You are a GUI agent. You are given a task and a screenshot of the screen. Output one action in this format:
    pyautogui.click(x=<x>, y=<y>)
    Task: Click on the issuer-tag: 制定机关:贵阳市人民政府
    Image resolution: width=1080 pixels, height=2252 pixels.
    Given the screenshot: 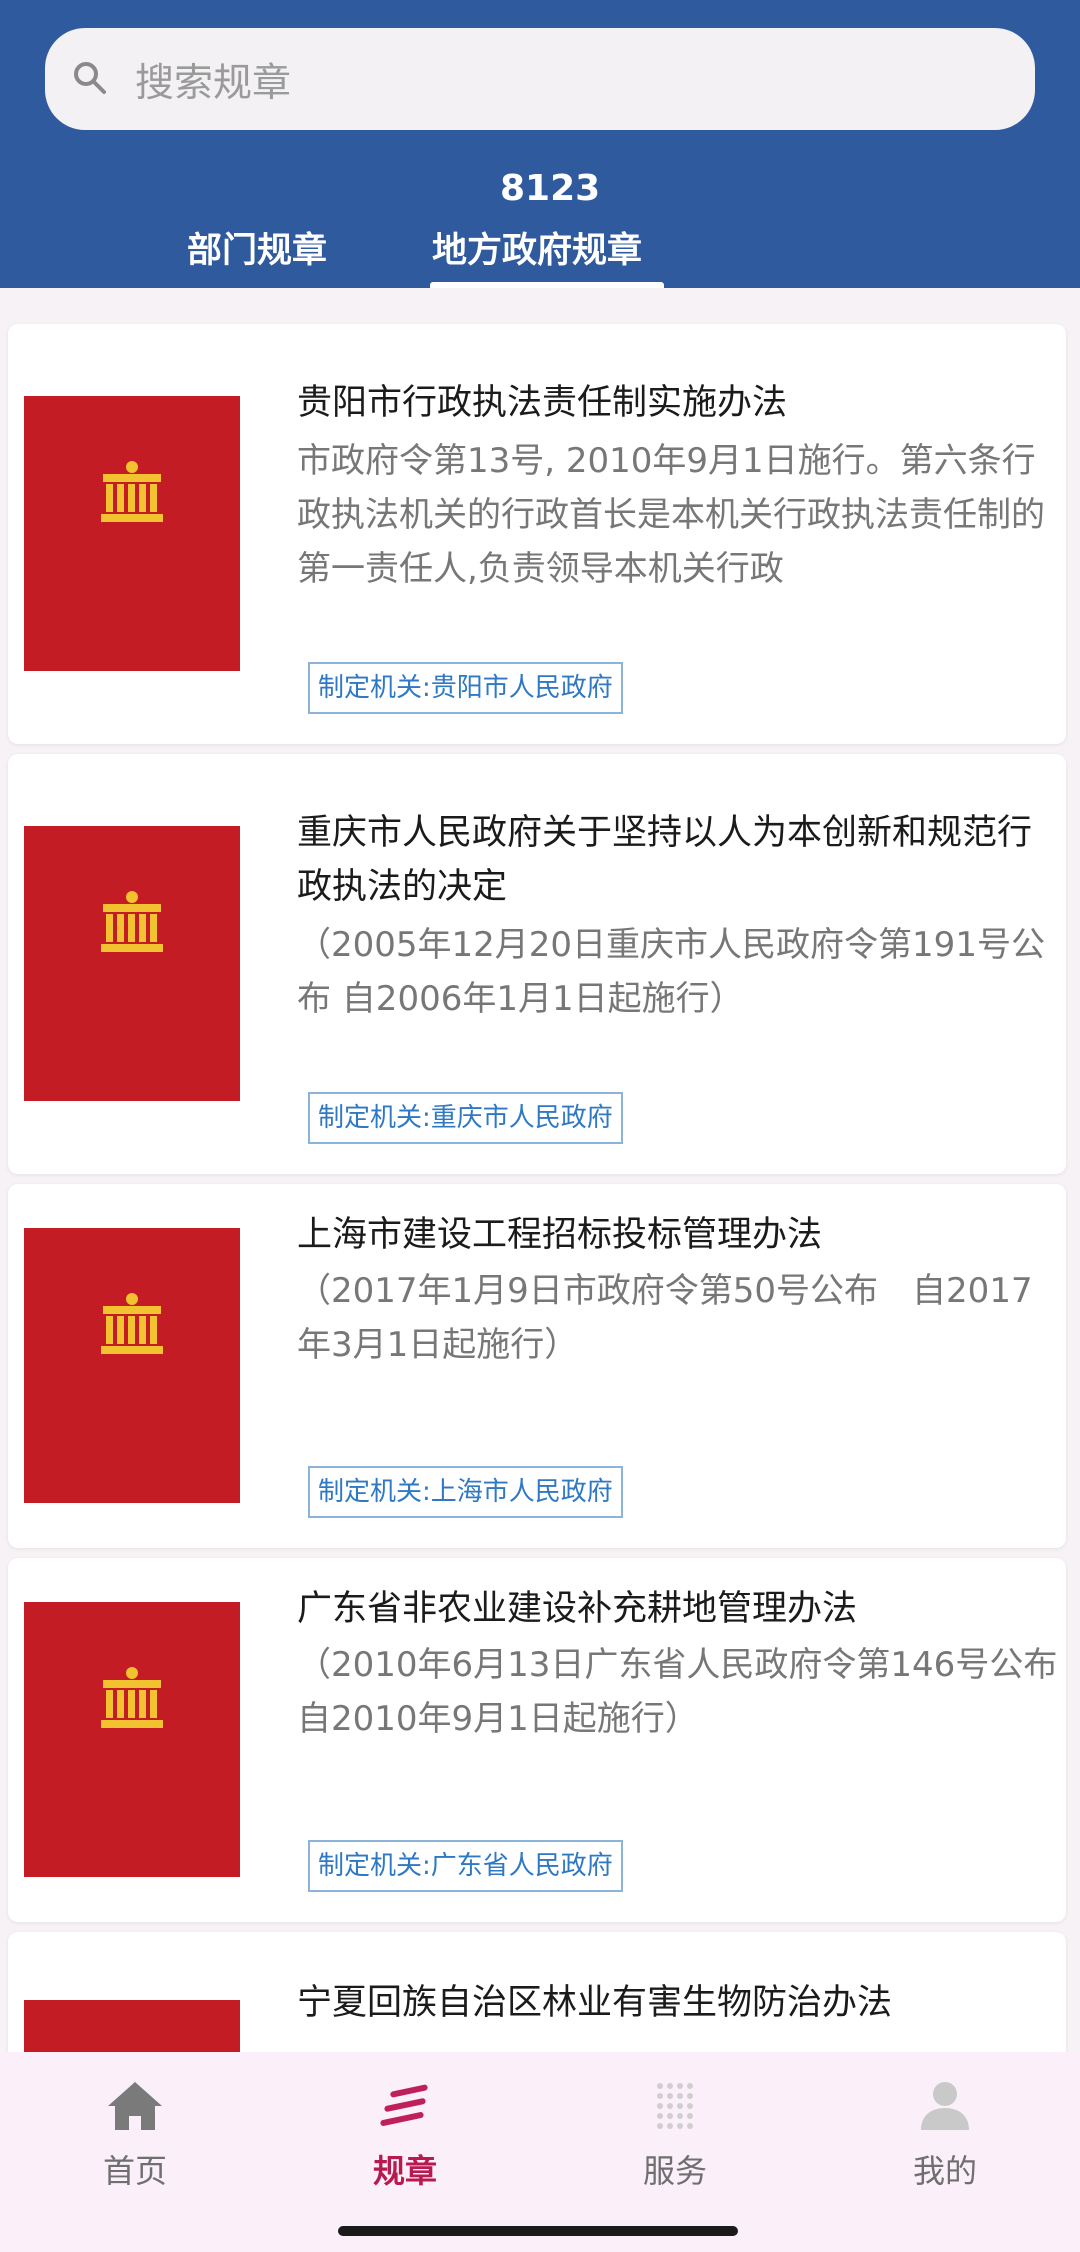 What is the action you would take?
    pyautogui.click(x=465, y=688)
    